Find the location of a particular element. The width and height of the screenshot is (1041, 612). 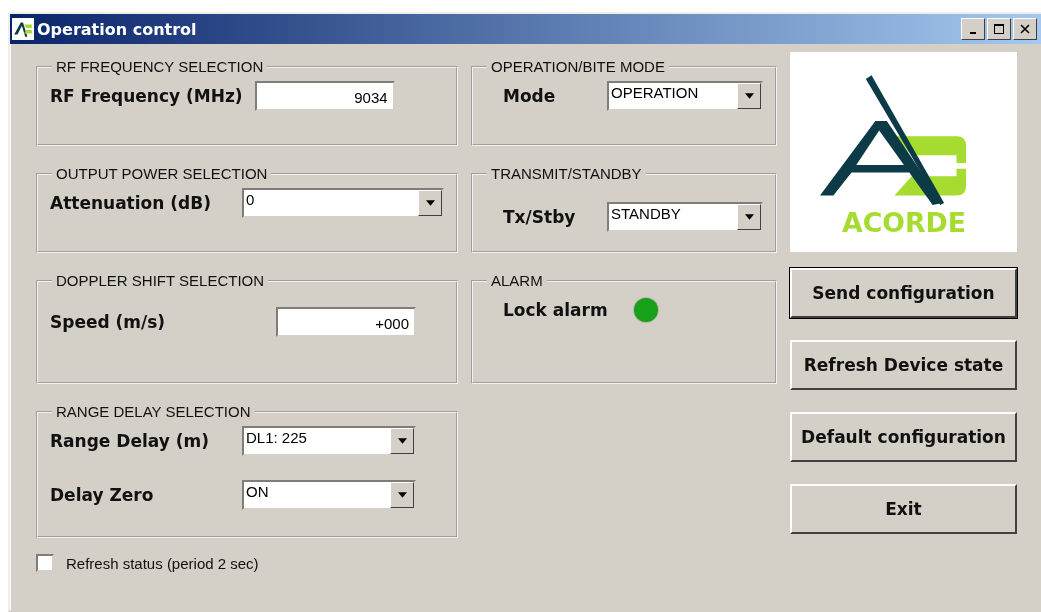

action-button: Default configuration is located at coordinates (903, 437).